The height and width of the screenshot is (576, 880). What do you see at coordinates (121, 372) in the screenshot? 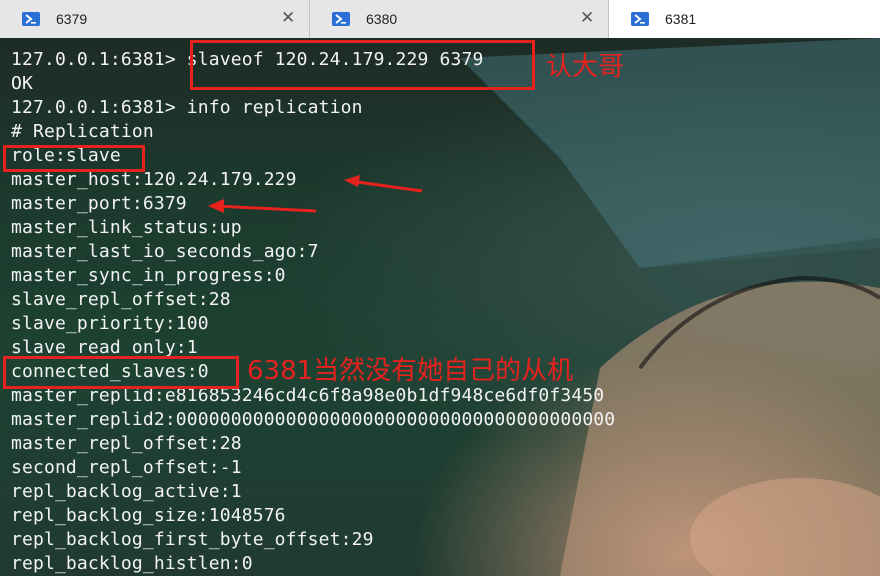
I see `highlight-connected-slaves` at bounding box center [121, 372].